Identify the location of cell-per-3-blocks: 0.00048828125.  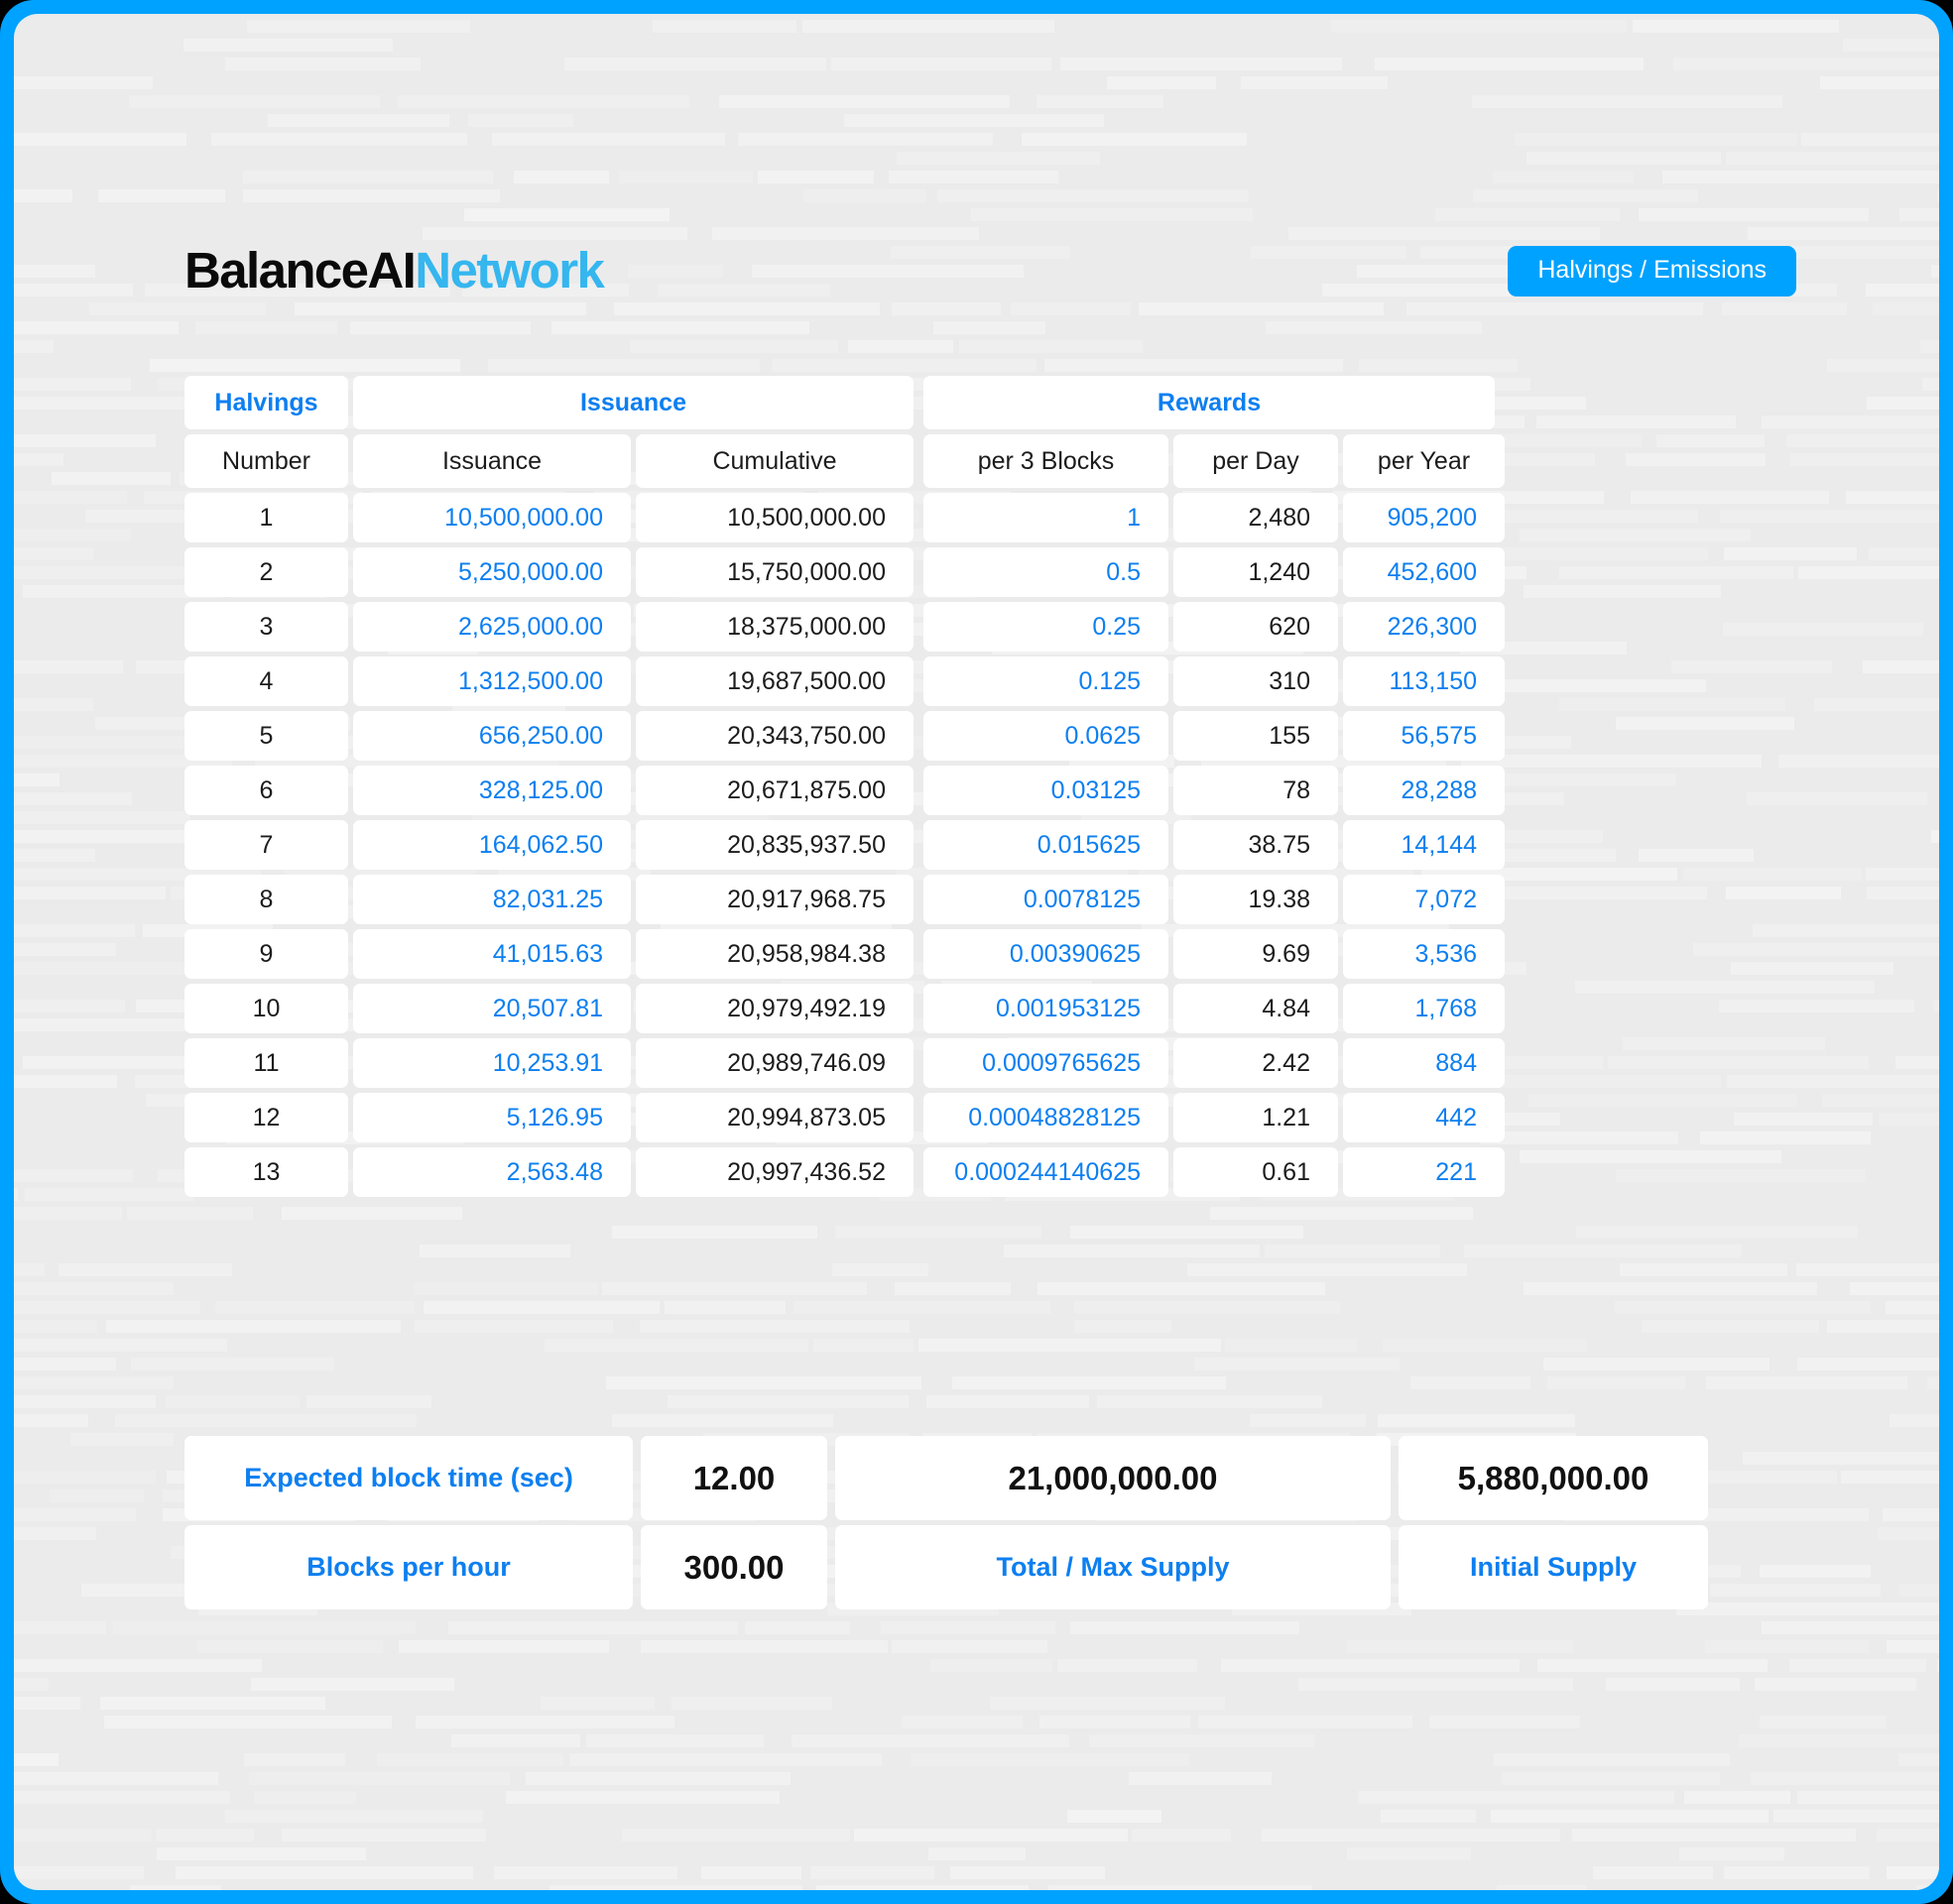
(1045, 1117).